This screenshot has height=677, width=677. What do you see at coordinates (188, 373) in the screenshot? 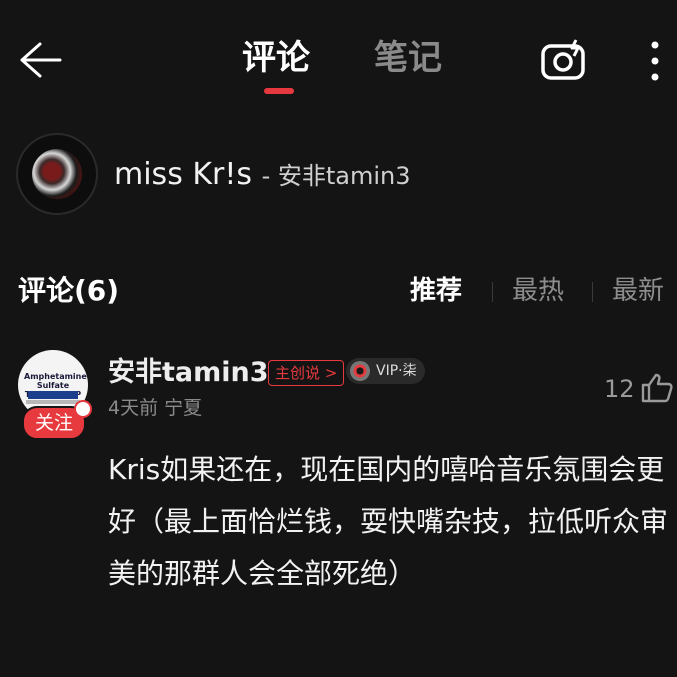
I see `comment-username: 安非tamin3` at bounding box center [188, 373].